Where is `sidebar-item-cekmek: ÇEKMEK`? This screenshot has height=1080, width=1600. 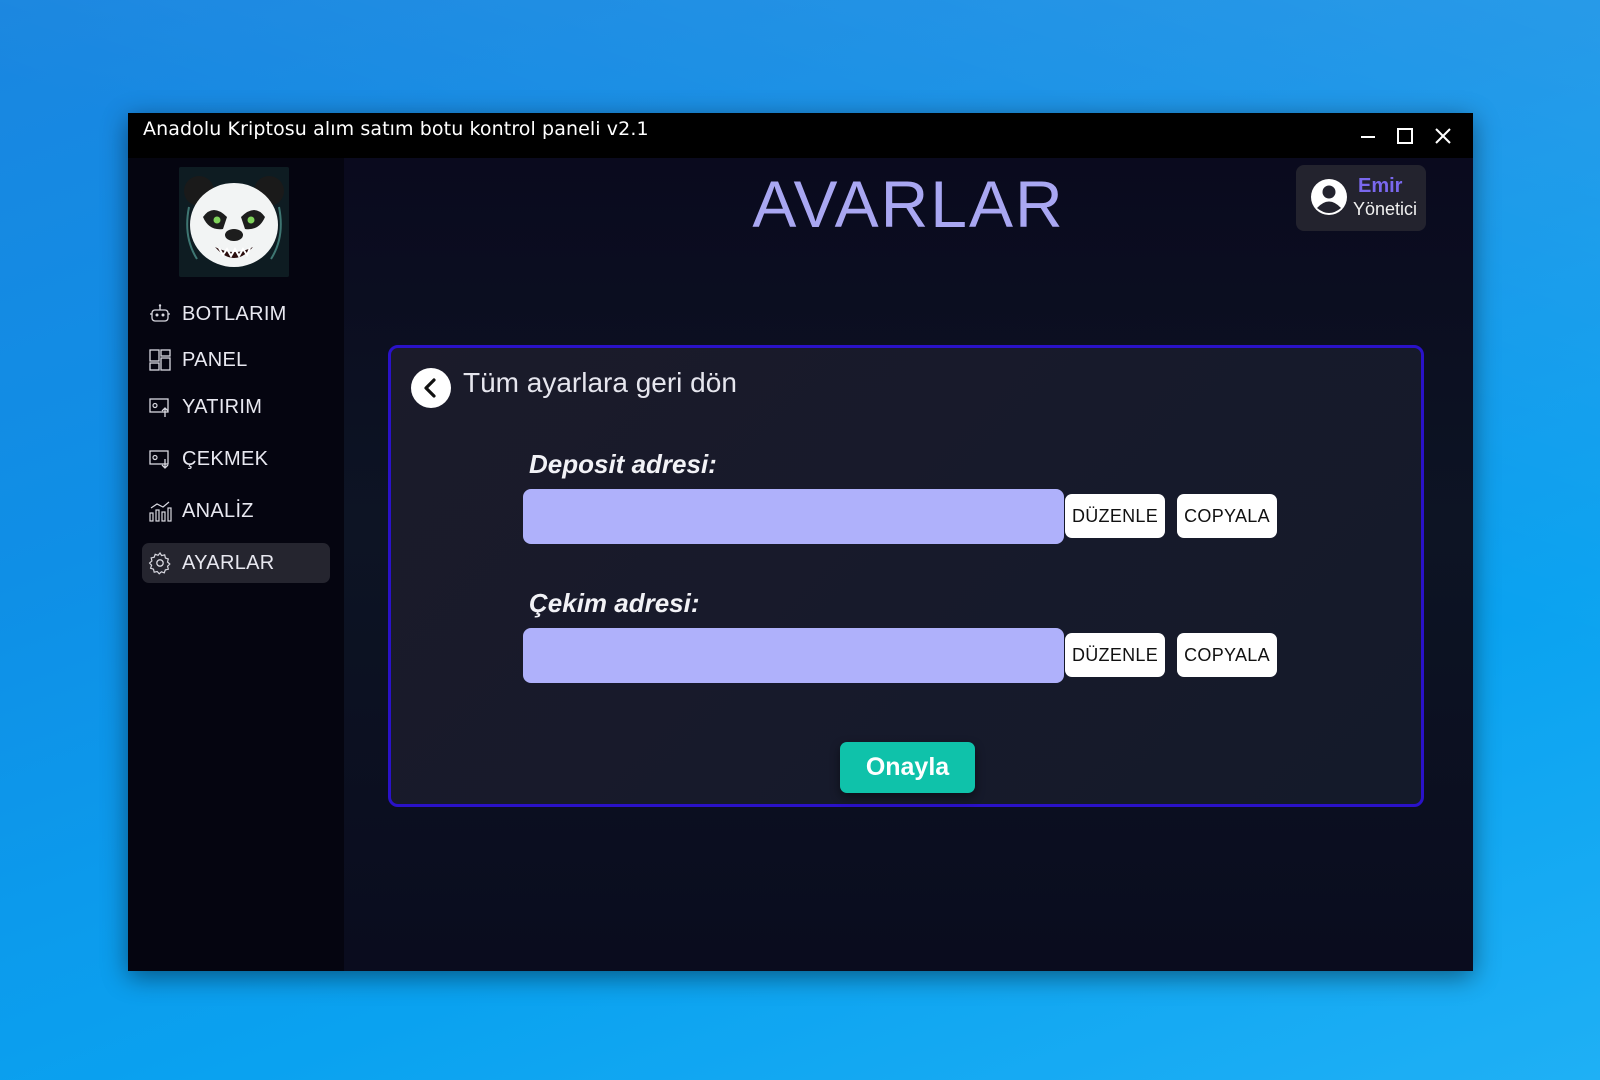 sidebar-item-cekmek: ÇEKMEK is located at coordinates (236, 459).